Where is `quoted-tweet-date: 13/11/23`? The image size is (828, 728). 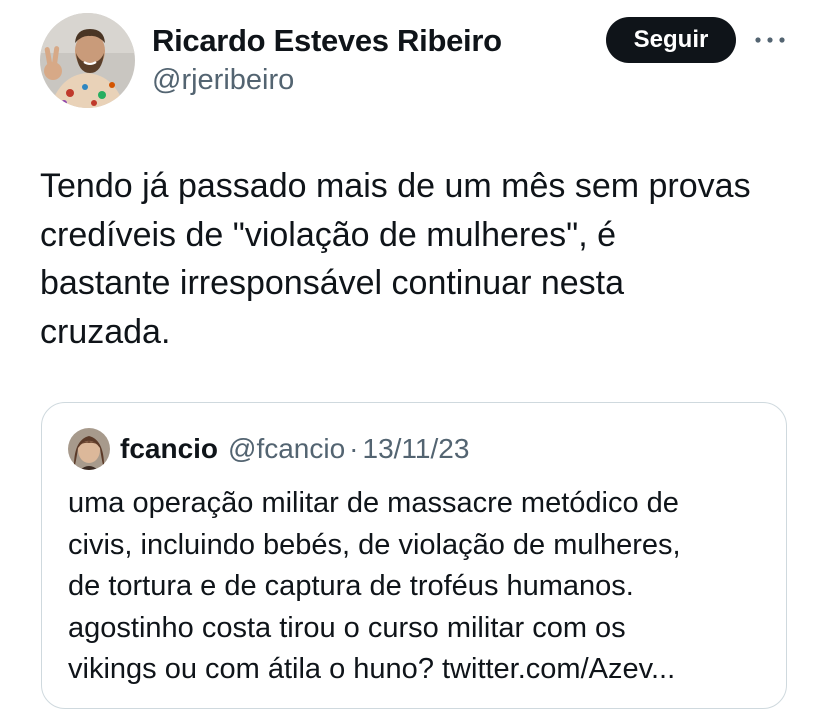 quoted-tweet-date: 13/11/23 is located at coordinates (416, 449).